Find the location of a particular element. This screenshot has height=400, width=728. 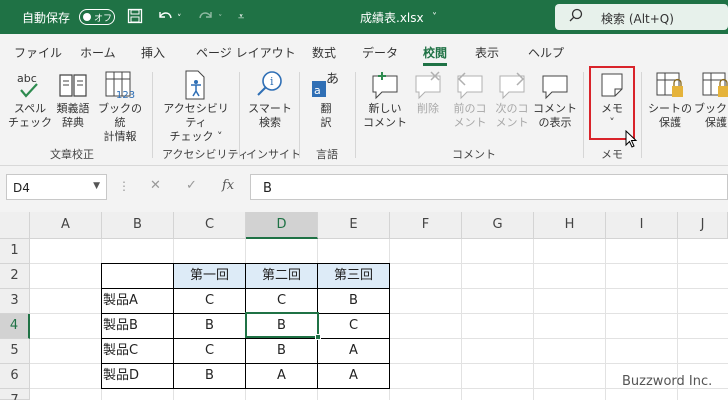

row-header-5: 5 is located at coordinates (15, 351).